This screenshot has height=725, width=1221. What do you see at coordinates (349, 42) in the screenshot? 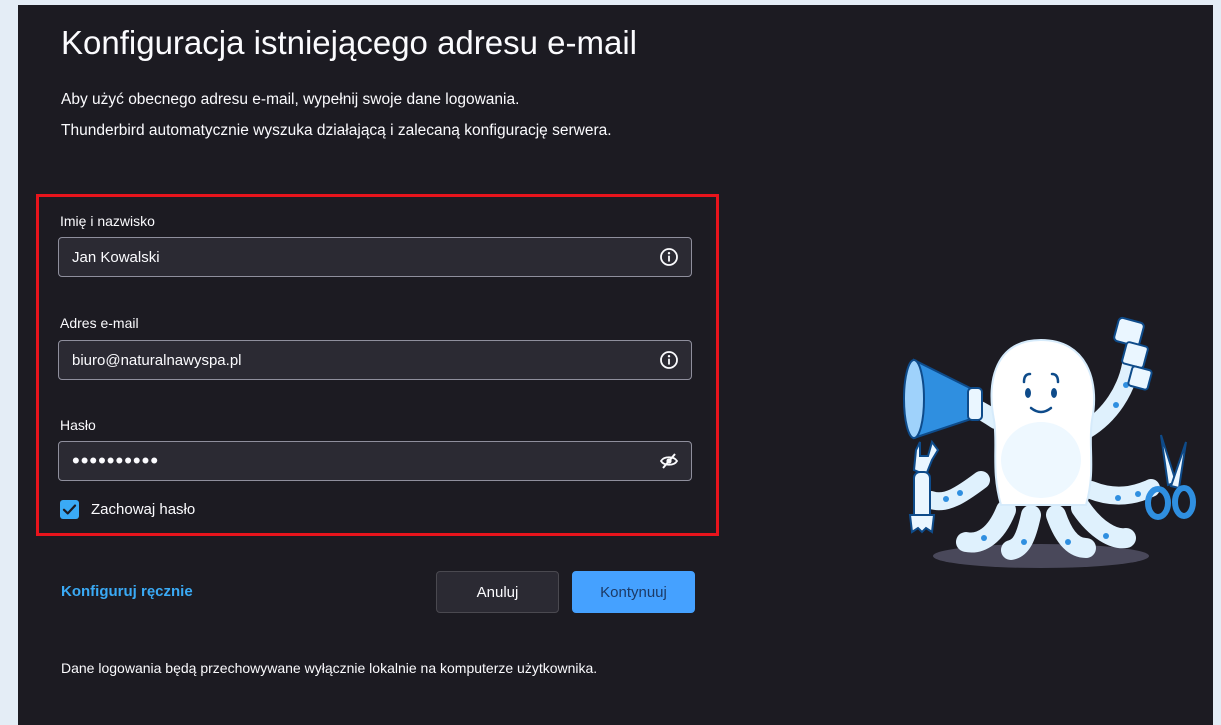
I see `page-title: Konfiguracja istniejącego adresu e-mail` at bounding box center [349, 42].